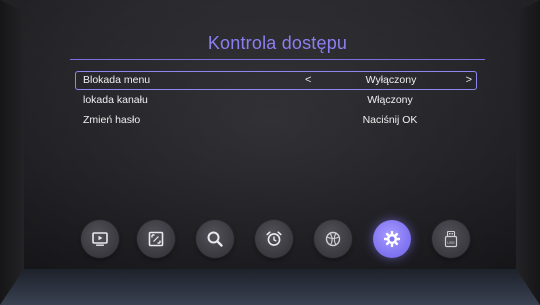  I want to click on tv-button, so click(100, 239).